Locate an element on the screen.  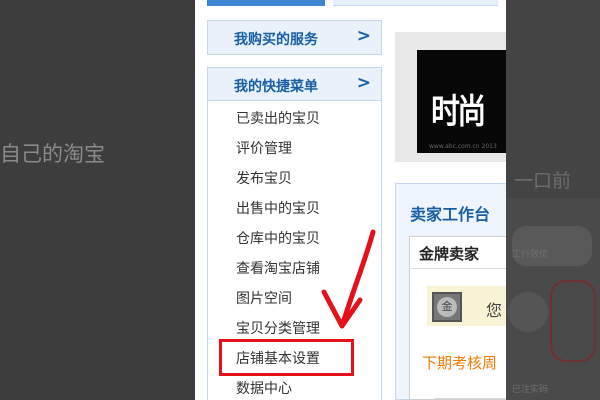
menu-item-sold-items: 已卖出的宝贝 is located at coordinates (278, 118).